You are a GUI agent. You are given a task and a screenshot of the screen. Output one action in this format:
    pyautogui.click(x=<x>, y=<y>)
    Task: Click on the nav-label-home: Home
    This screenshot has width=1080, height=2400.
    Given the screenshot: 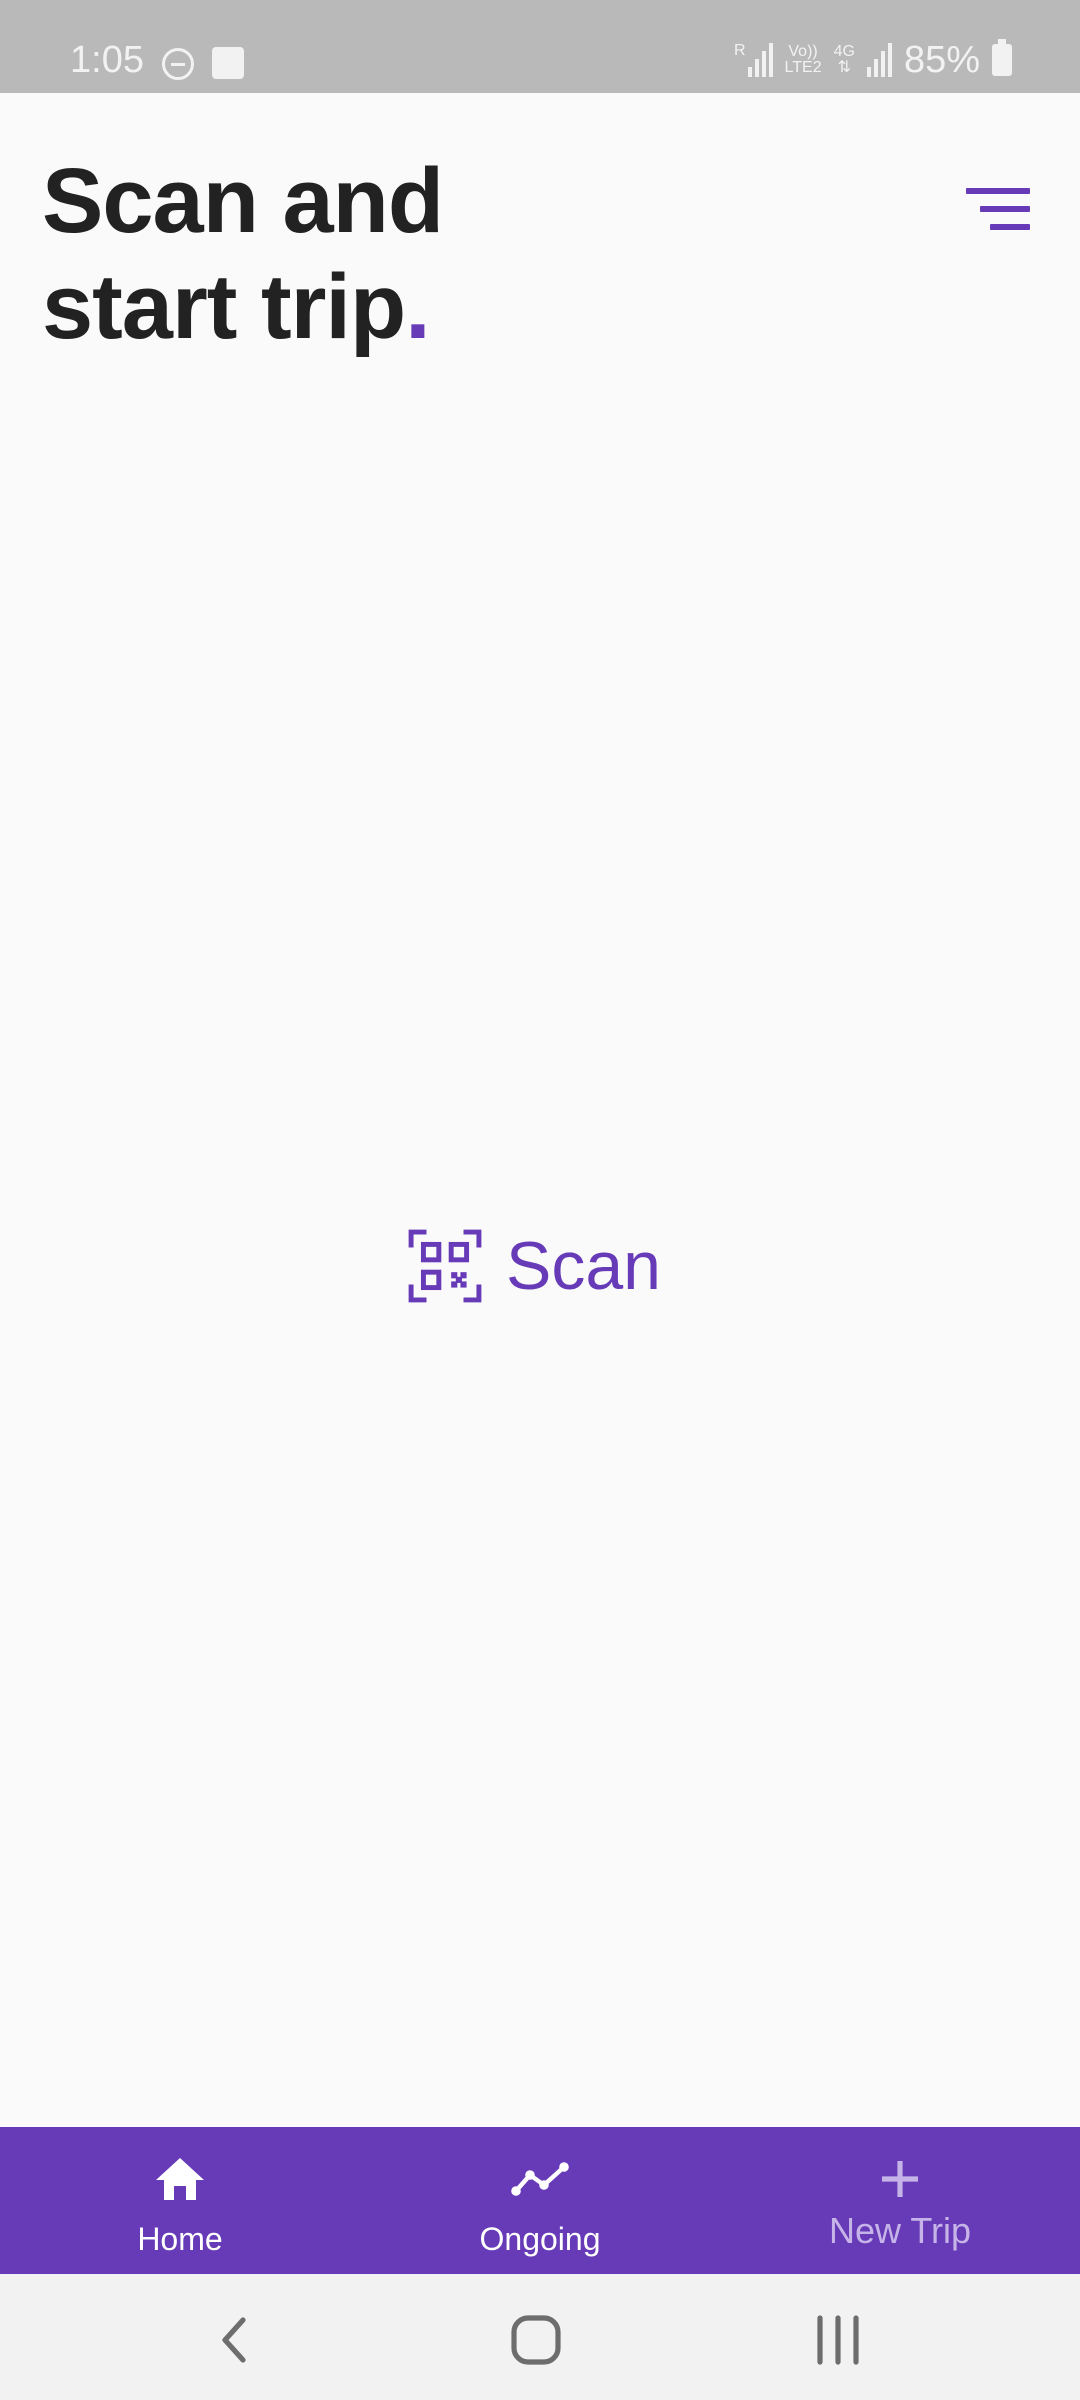 What is the action you would take?
    pyautogui.click(x=180, y=2239)
    